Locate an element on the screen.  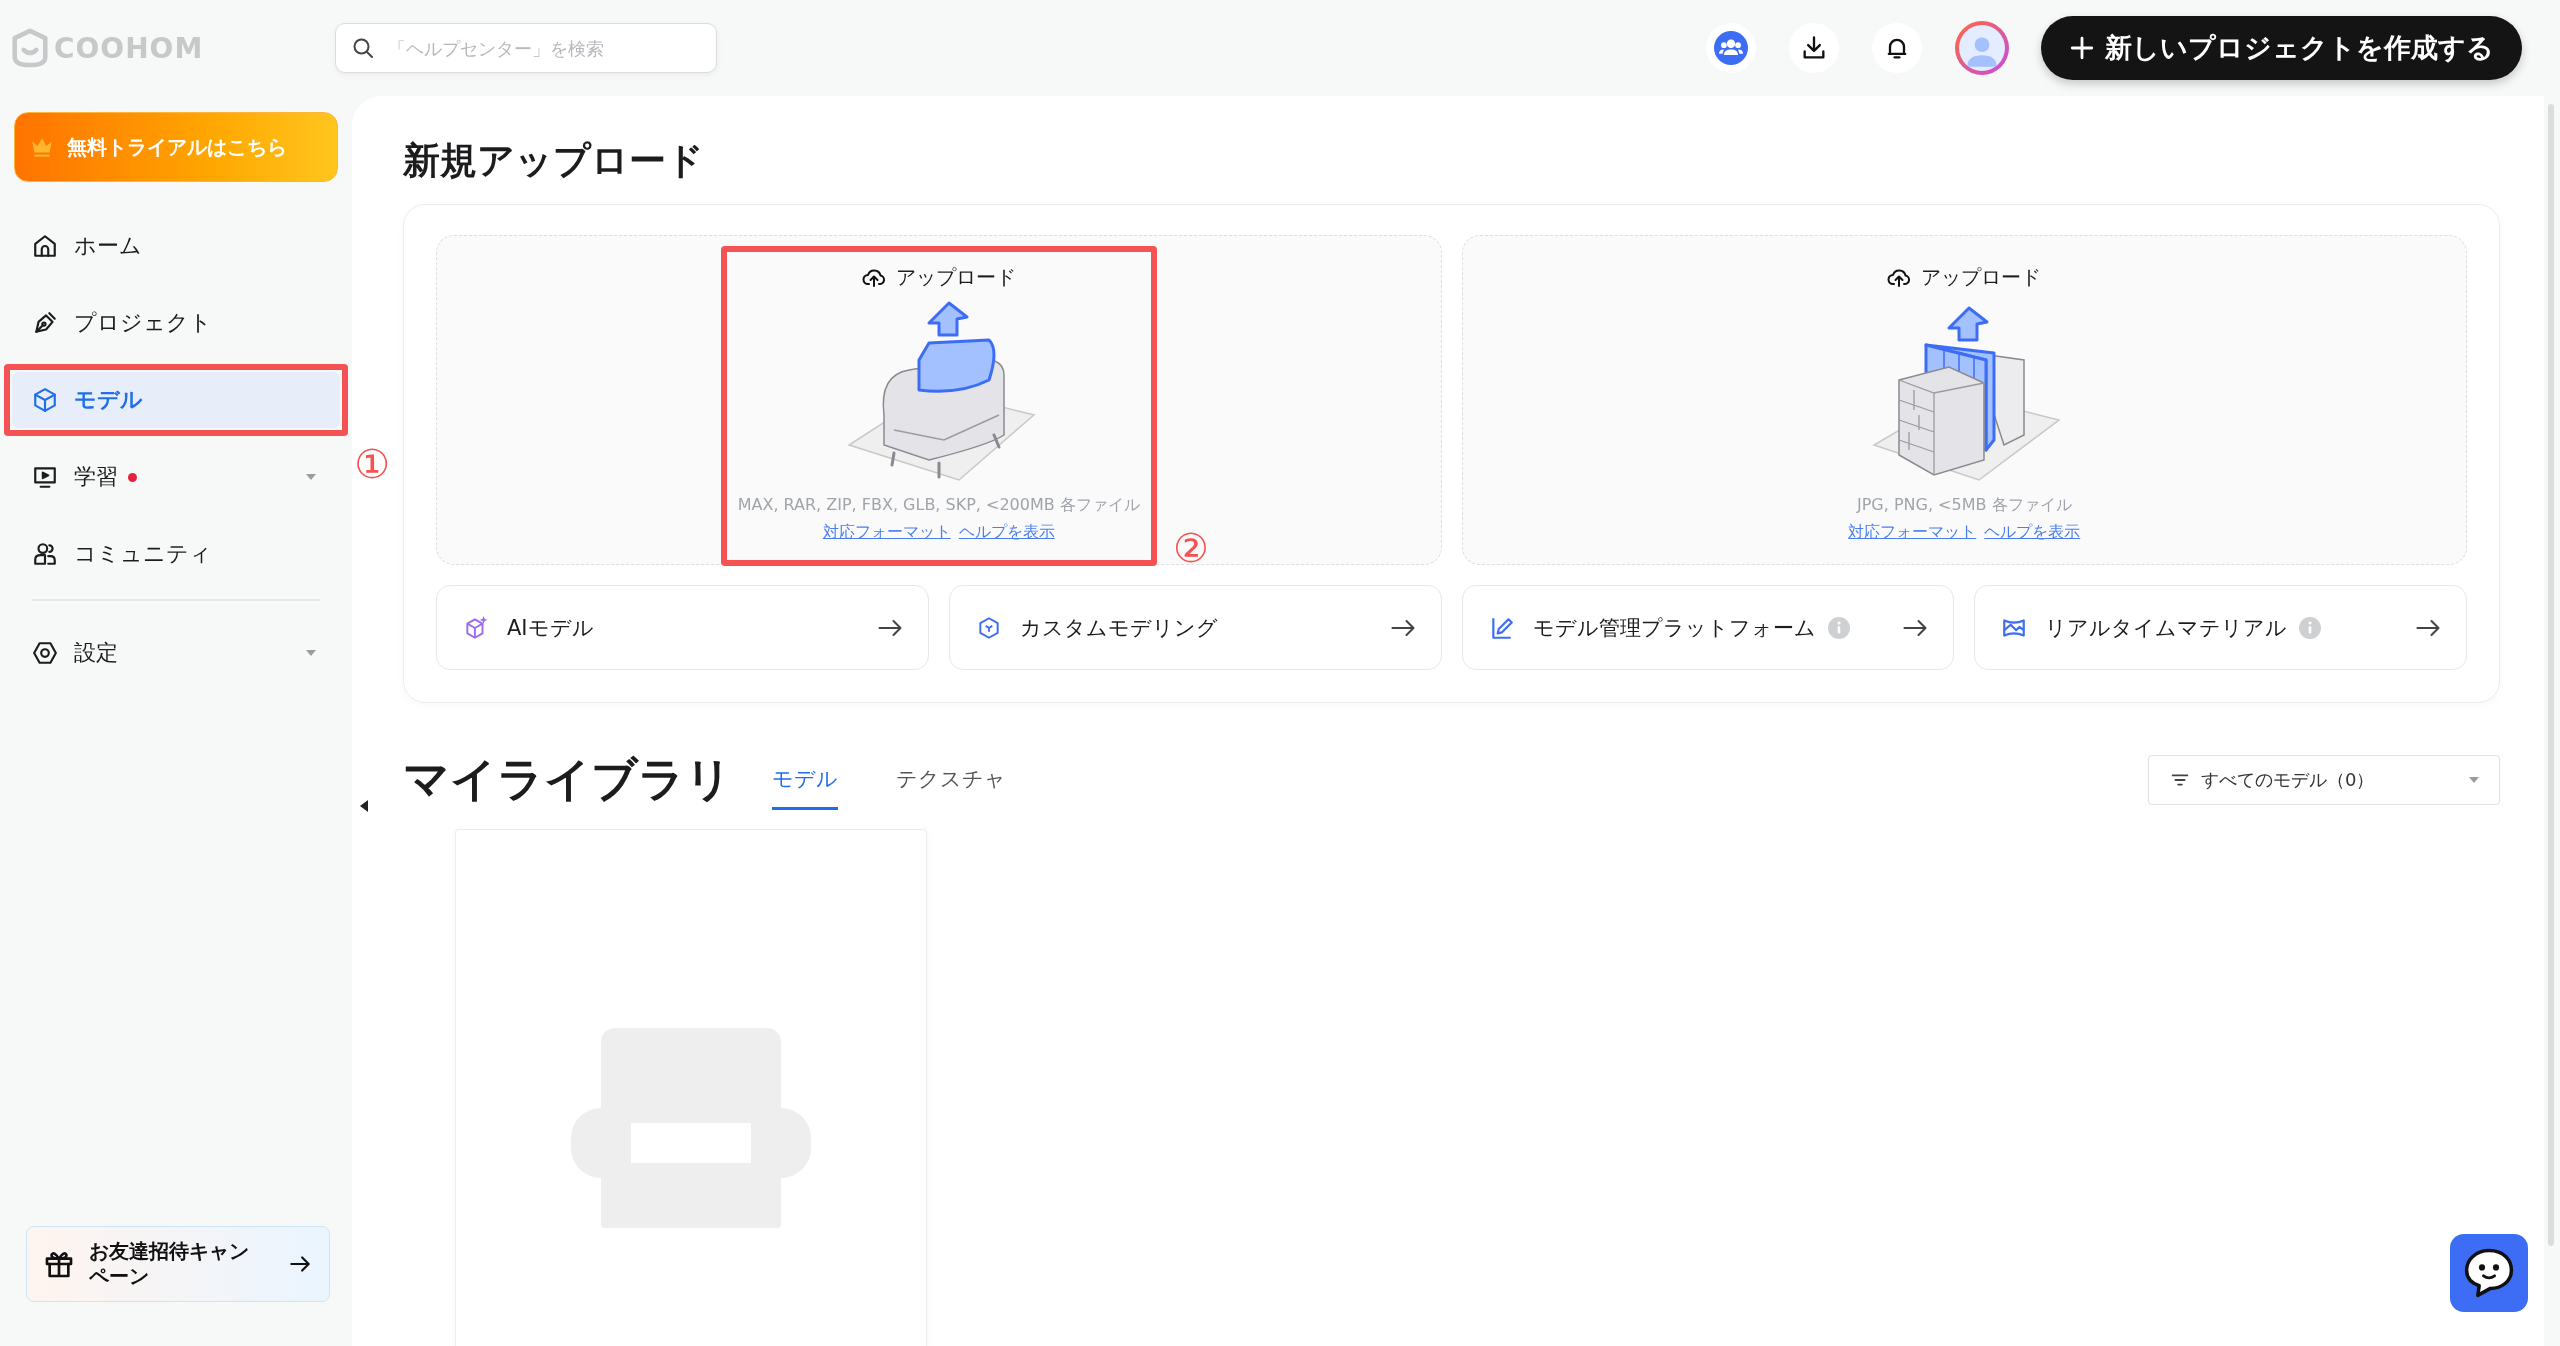
pen-icon is located at coordinates (45, 323).